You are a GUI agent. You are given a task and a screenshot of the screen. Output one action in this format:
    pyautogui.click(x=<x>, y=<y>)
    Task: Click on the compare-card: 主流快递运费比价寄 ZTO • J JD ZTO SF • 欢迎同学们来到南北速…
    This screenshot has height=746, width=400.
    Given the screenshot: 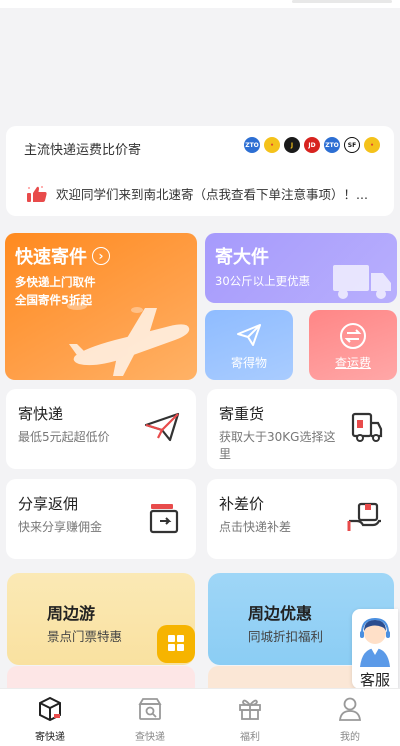 What is the action you would take?
    pyautogui.click(x=200, y=171)
    